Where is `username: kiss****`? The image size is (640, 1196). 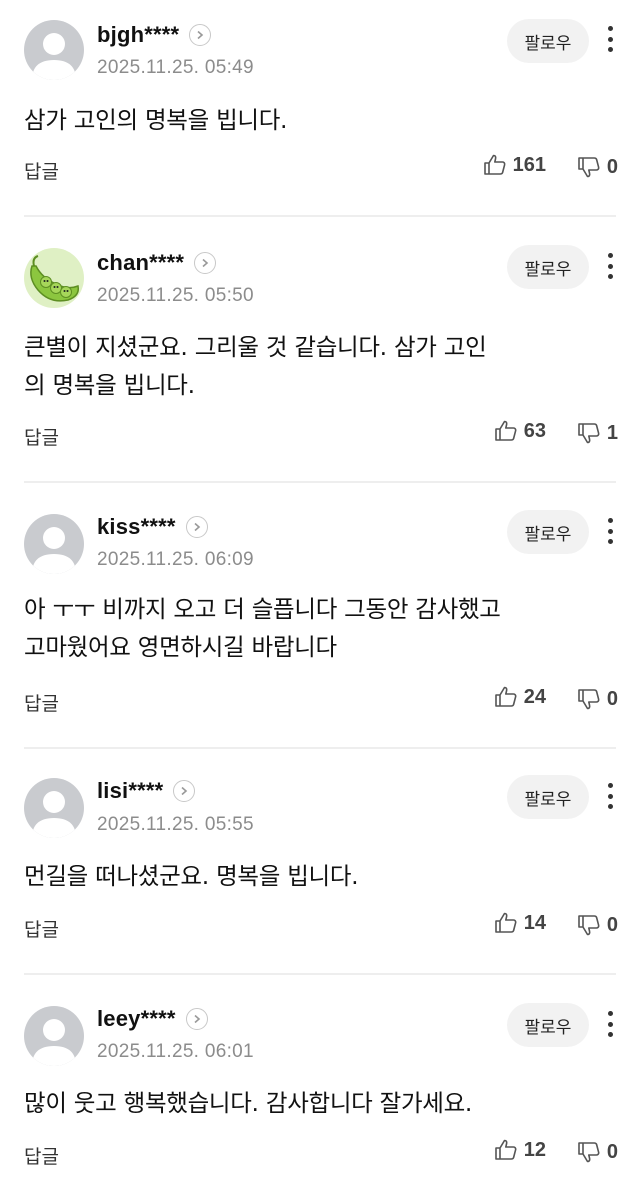 username: kiss**** is located at coordinates (136, 527).